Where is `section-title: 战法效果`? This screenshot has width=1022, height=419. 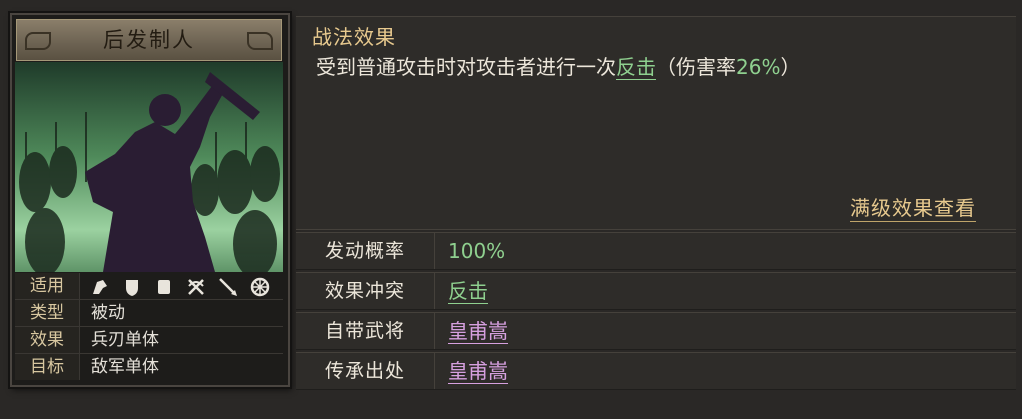 section-title: 战法效果 is located at coordinates (354, 37).